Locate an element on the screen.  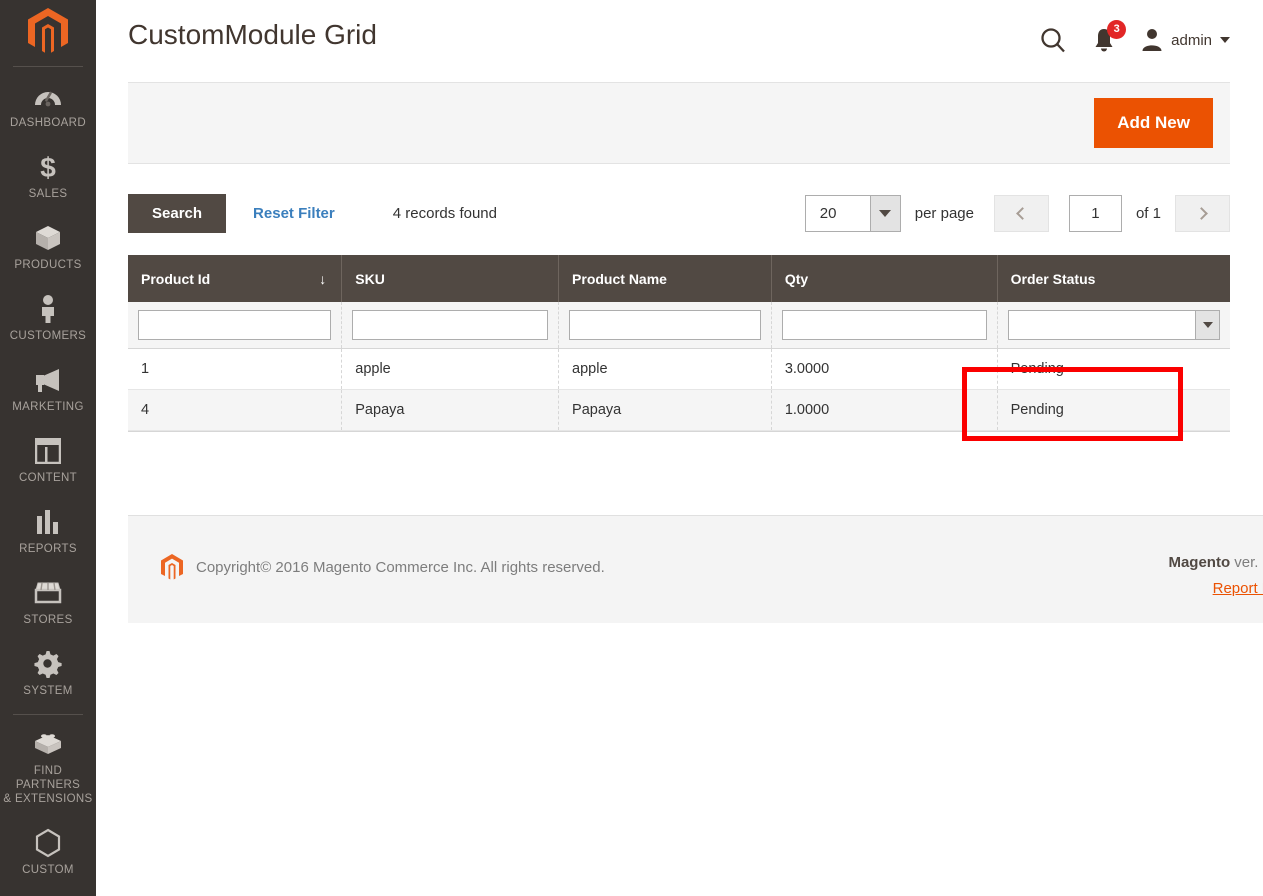
storefront-icon is located at coordinates (48, 593).